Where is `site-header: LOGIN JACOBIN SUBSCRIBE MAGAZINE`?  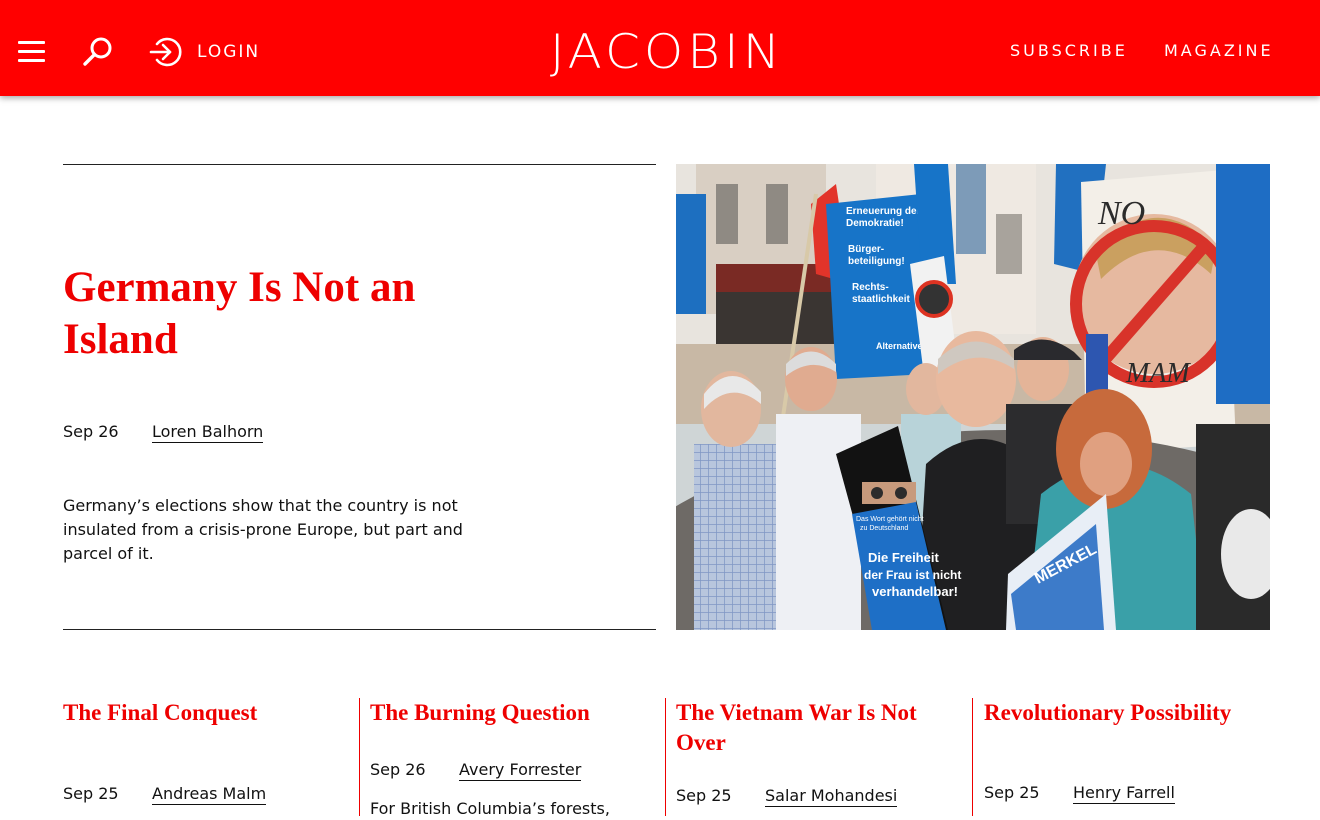 site-header: LOGIN JACOBIN SUBSCRIBE MAGAZINE is located at coordinates (660, 48).